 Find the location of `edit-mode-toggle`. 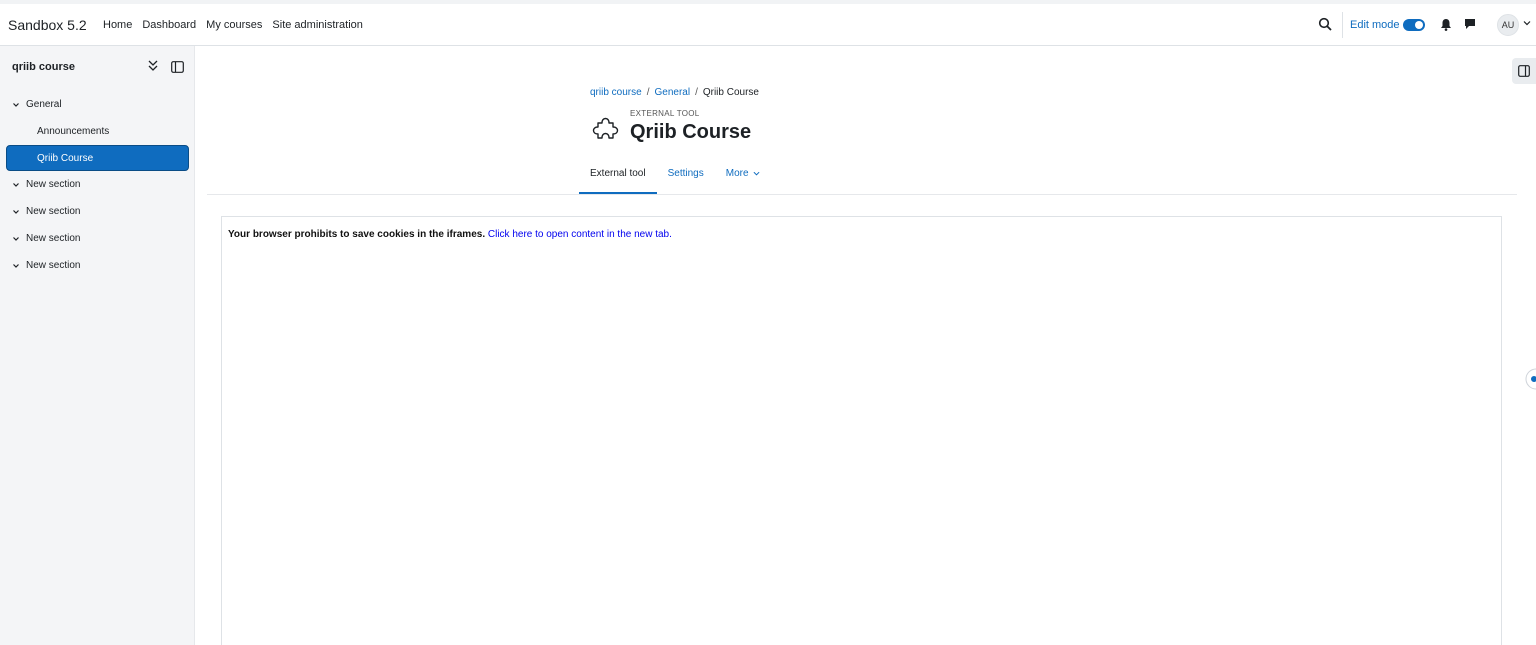

edit-mode-toggle is located at coordinates (1414, 25).